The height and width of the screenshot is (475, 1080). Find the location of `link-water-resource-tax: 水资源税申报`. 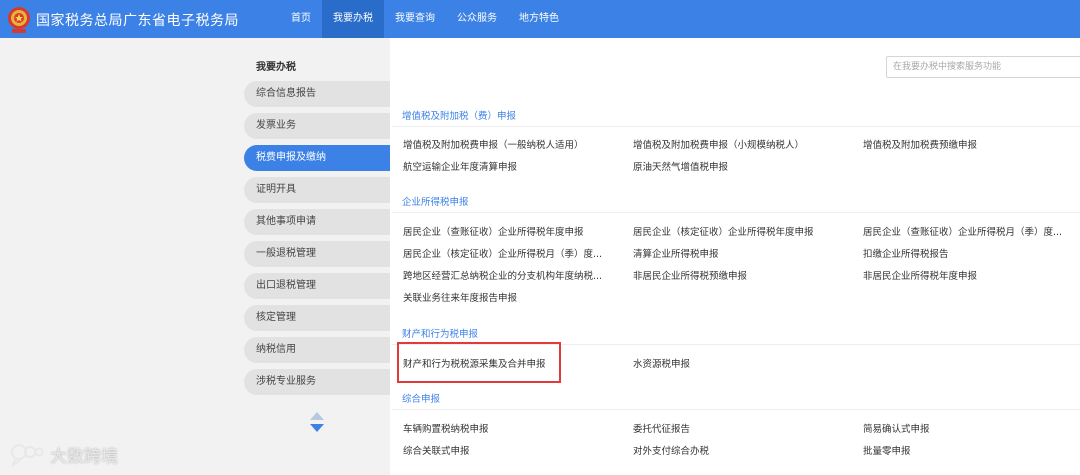

link-water-resource-tax: 水资源税申报 is located at coordinates (742, 363).